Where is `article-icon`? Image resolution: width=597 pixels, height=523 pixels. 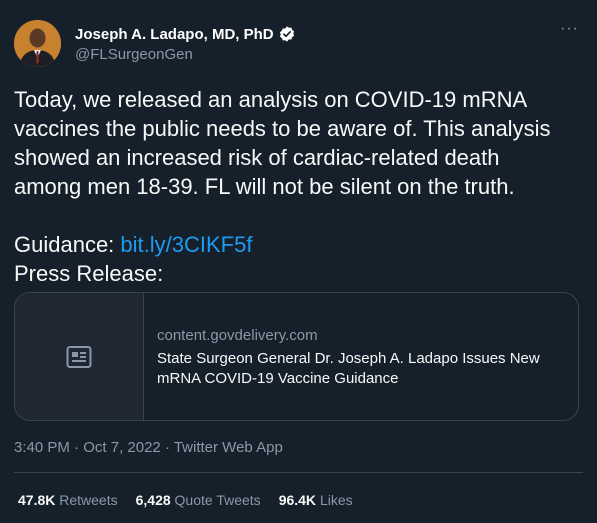
article-icon is located at coordinates (79, 356).